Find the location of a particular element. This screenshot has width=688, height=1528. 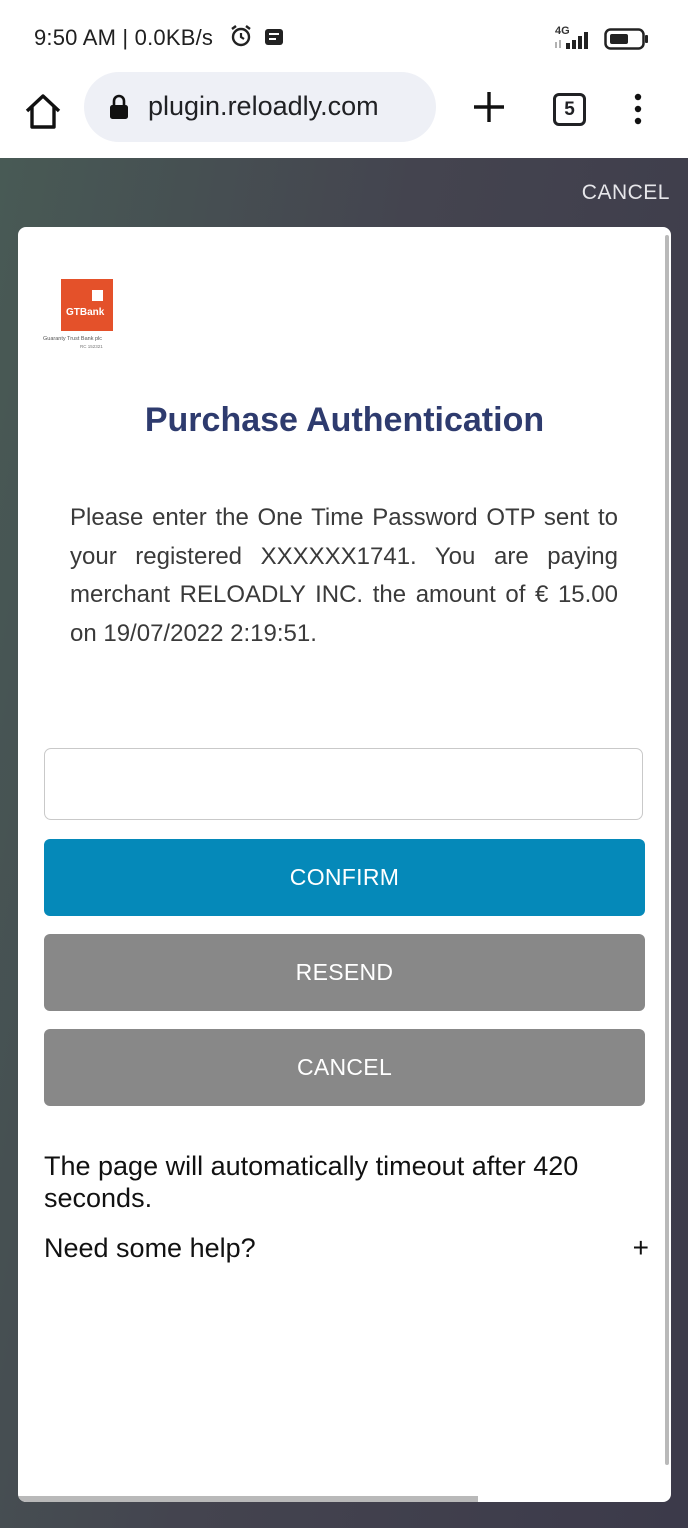

help-toggle-label: Need some help? is located at coordinates (150, 1248).